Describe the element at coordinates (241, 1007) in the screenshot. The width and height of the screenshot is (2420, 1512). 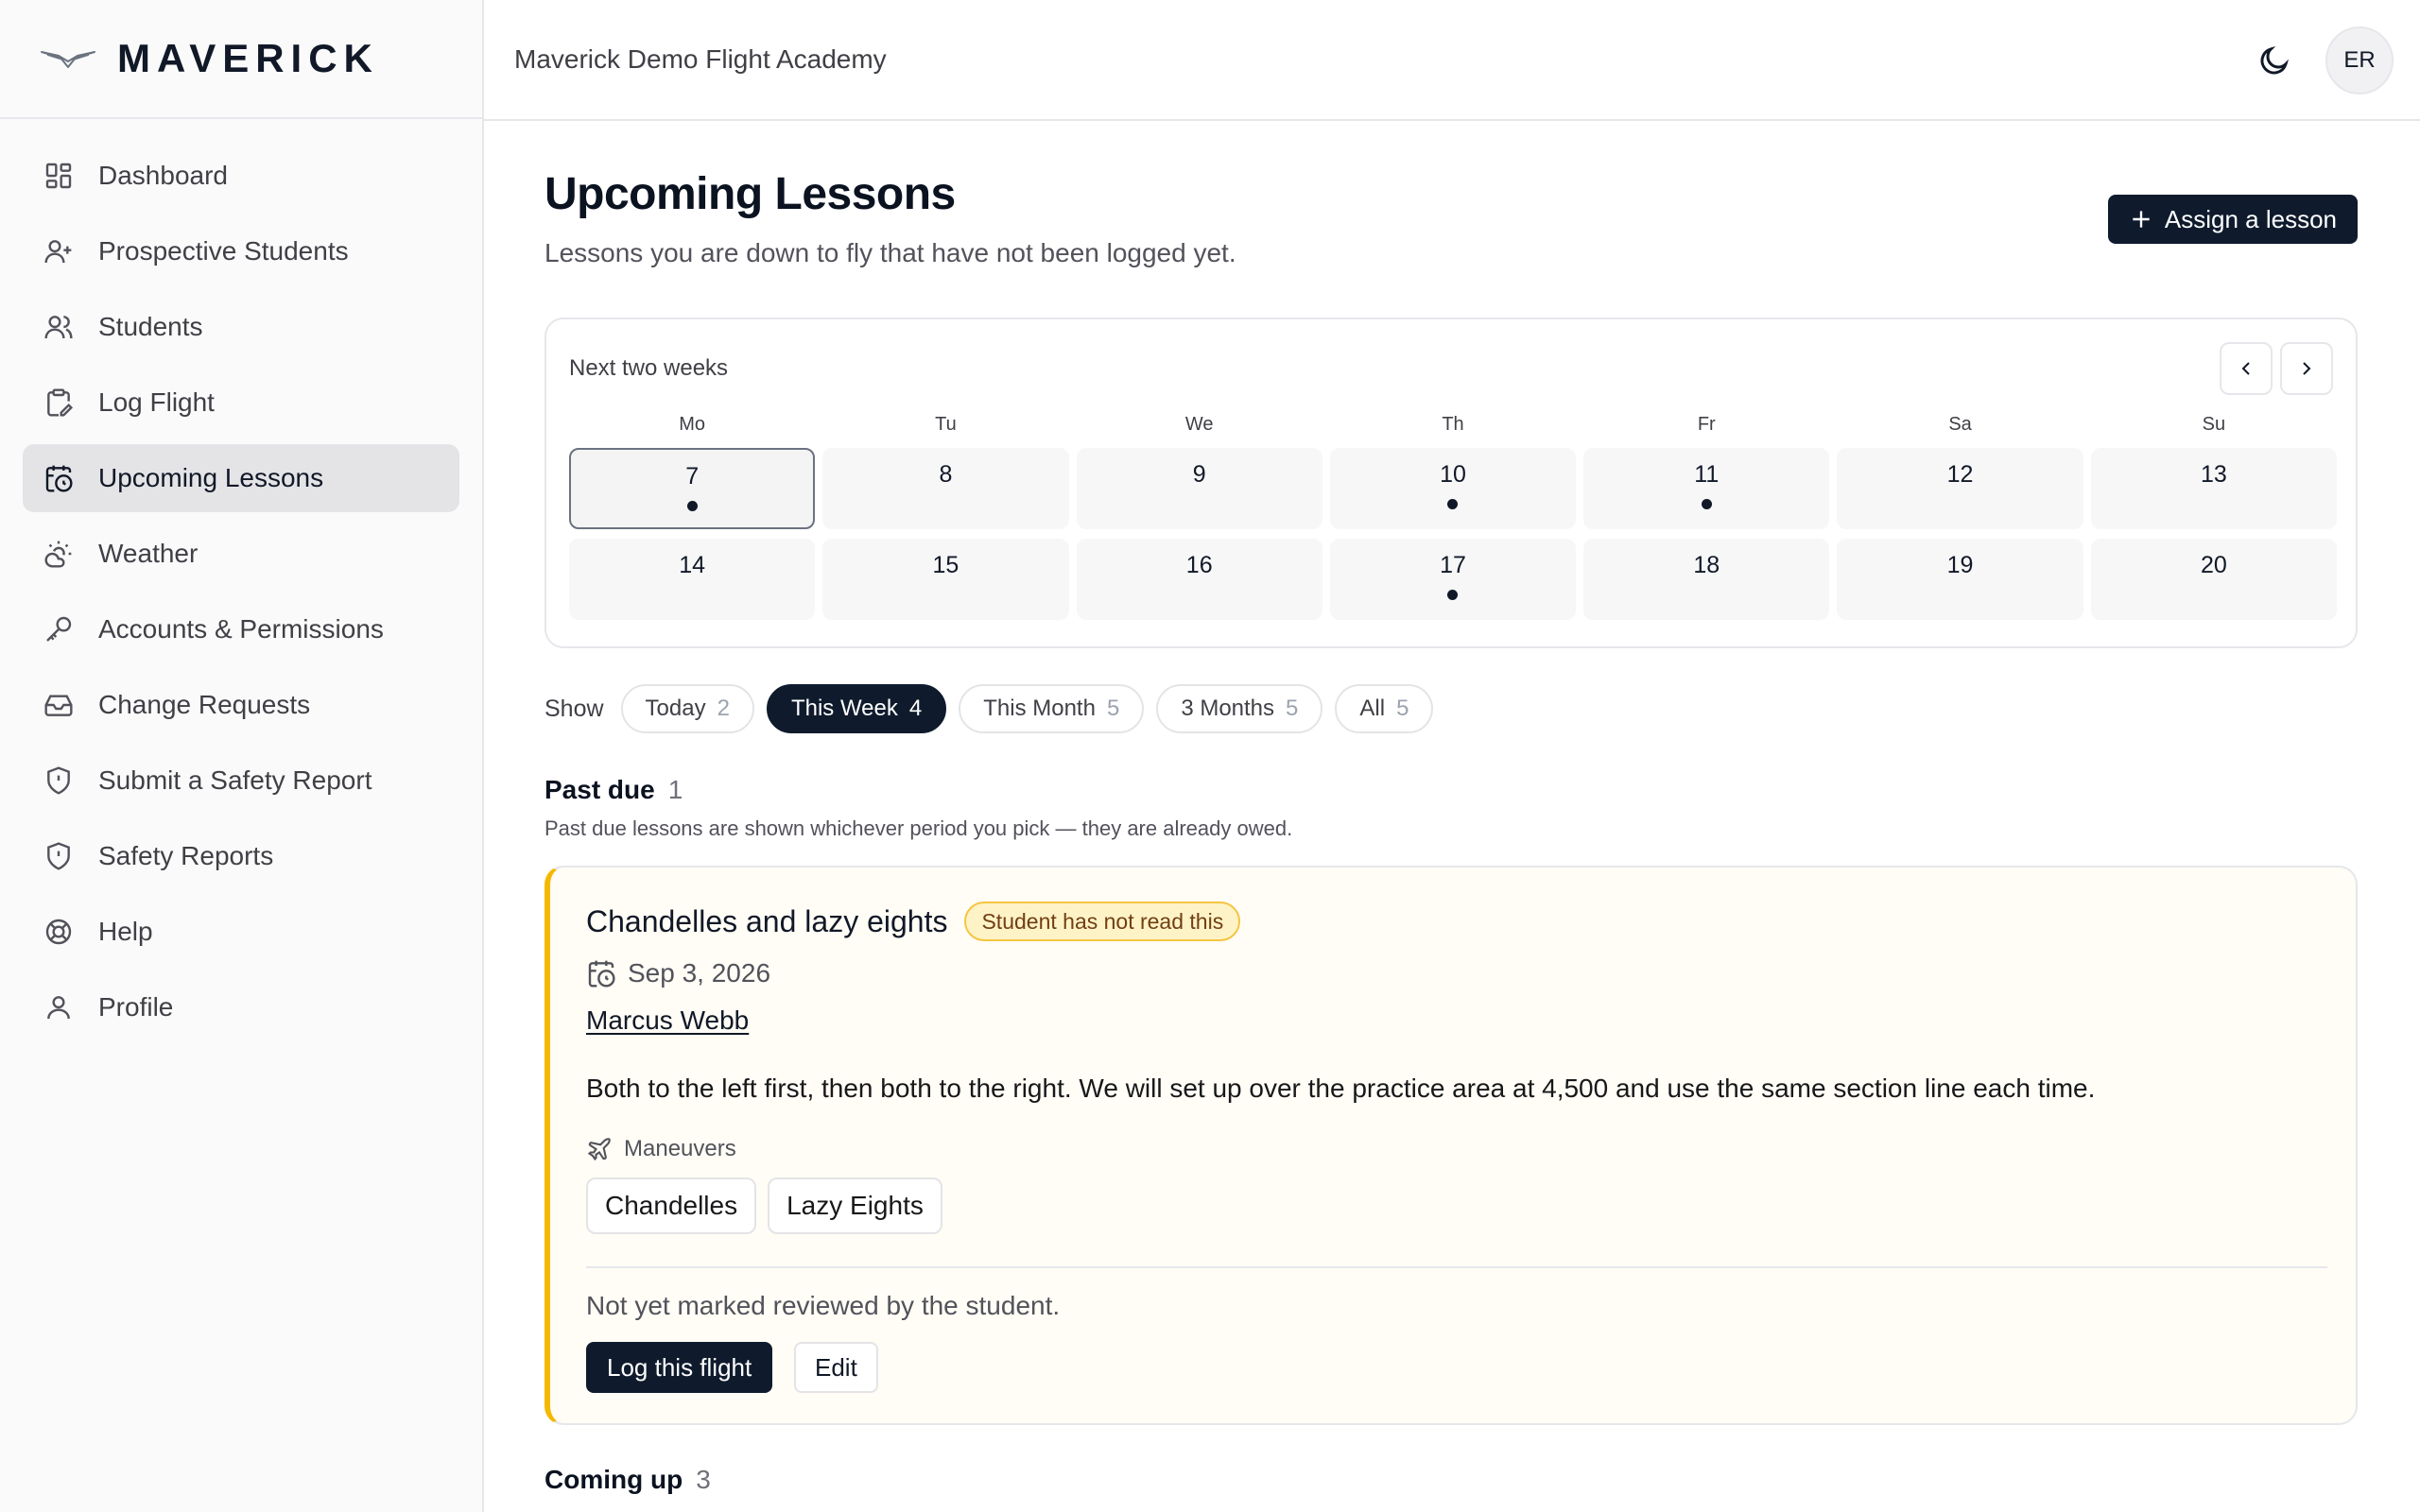
I see `sidebar-item-profile: Profile` at that location.